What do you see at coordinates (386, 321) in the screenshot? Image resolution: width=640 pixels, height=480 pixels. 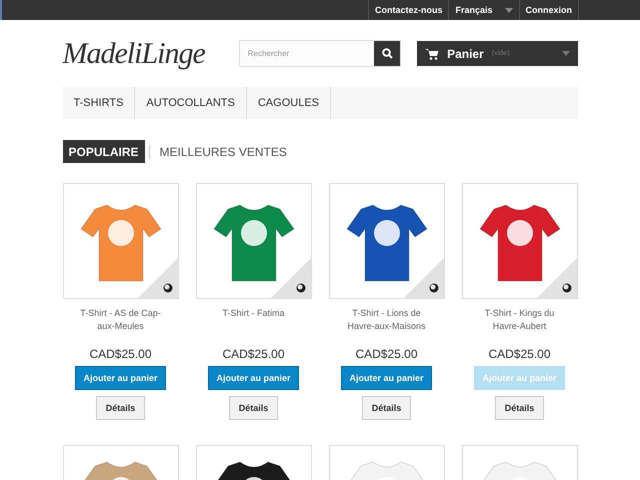 I see `product-name: T-Shirt - Lions de Havre-aux-Maisons` at bounding box center [386, 321].